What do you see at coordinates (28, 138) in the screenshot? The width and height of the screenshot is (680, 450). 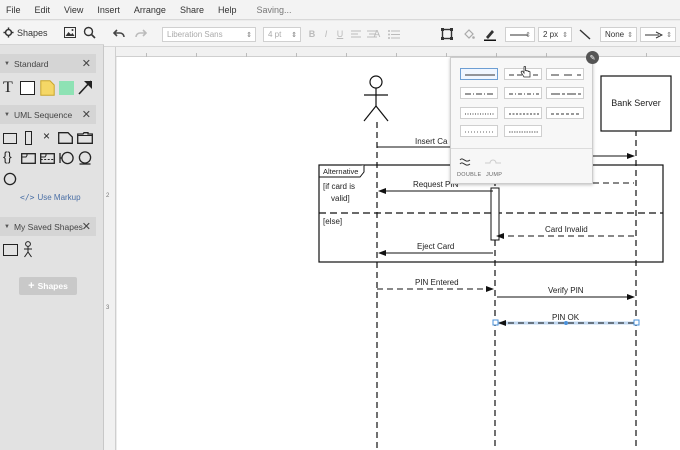 I see `uml-activation-shape` at bounding box center [28, 138].